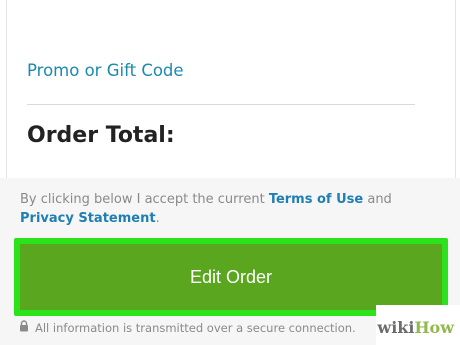 The height and width of the screenshot is (345, 460). What do you see at coordinates (88, 218) in the screenshot?
I see `privacy-statement-link: Privacy Statement` at bounding box center [88, 218].